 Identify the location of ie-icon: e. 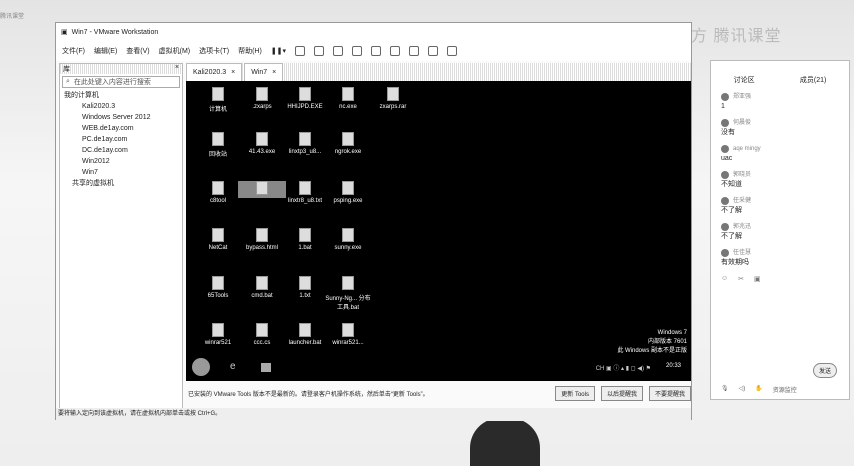
(233, 366).